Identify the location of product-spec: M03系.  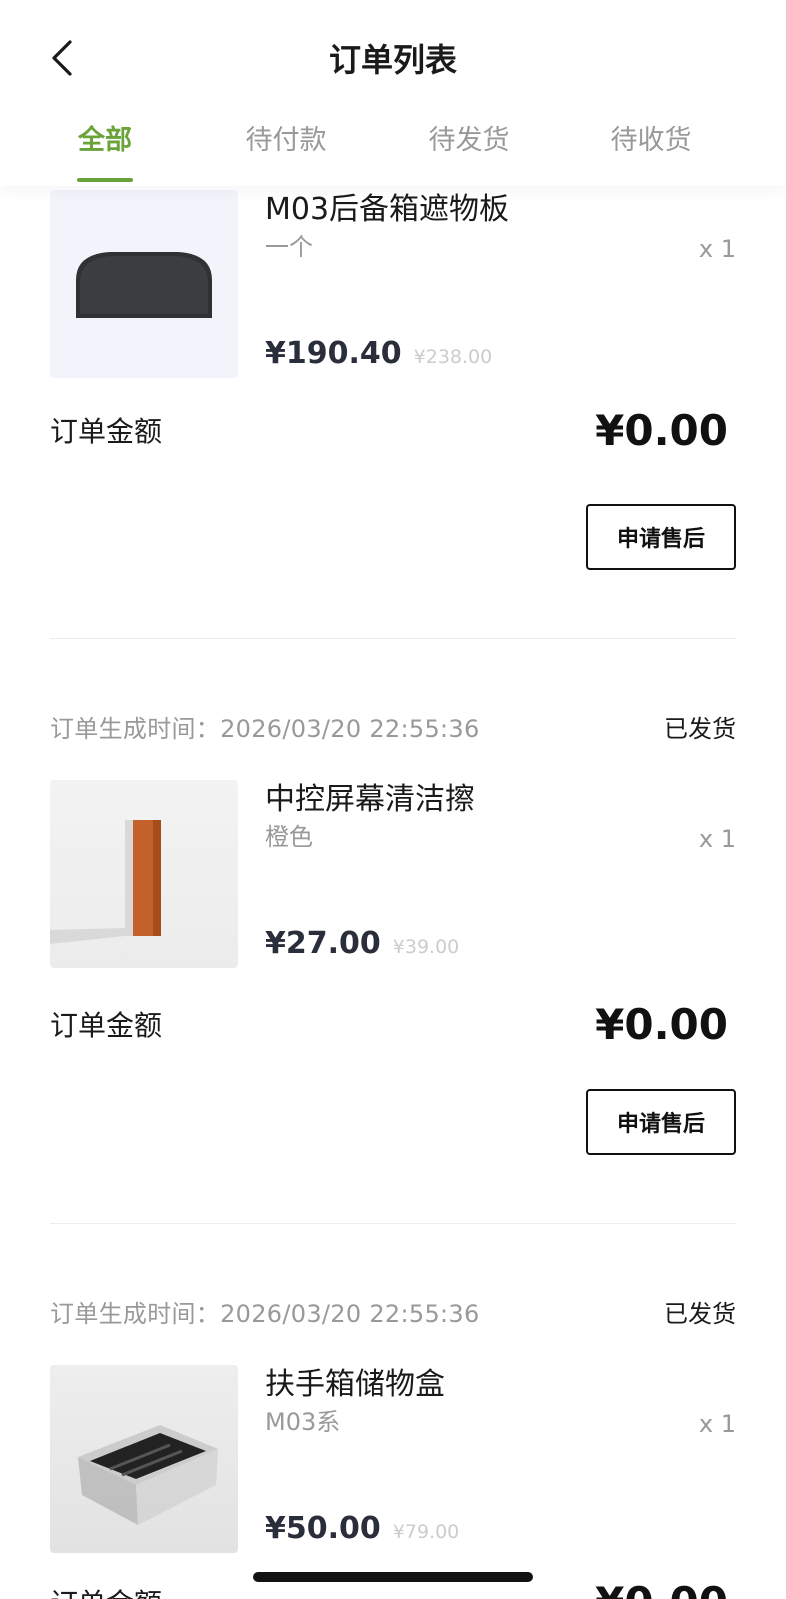
(303, 1422).